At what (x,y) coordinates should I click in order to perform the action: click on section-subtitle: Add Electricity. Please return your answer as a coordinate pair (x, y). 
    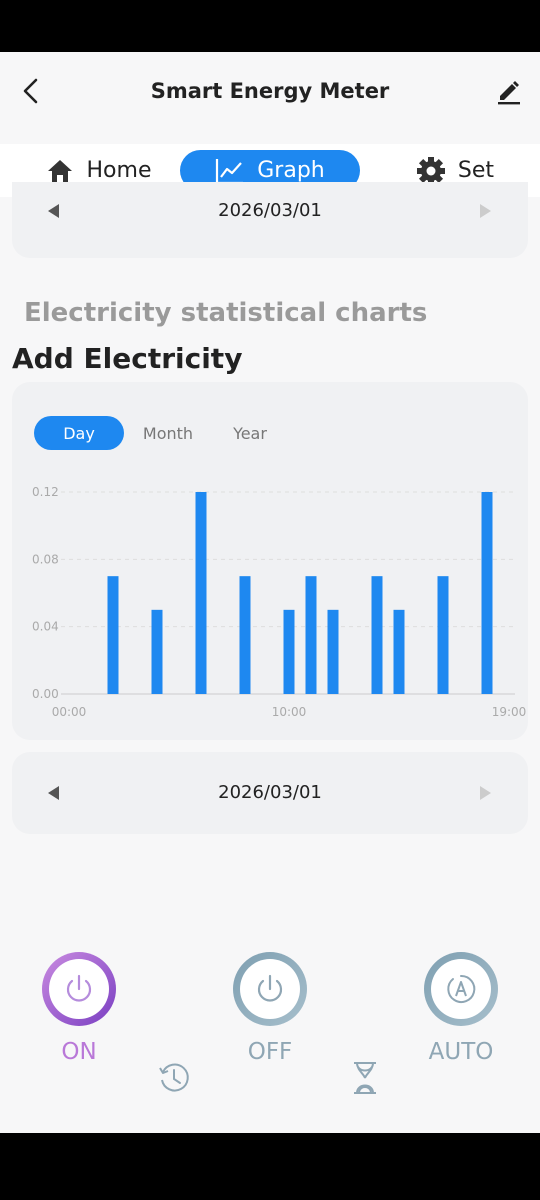
    Looking at the image, I should click on (127, 358).